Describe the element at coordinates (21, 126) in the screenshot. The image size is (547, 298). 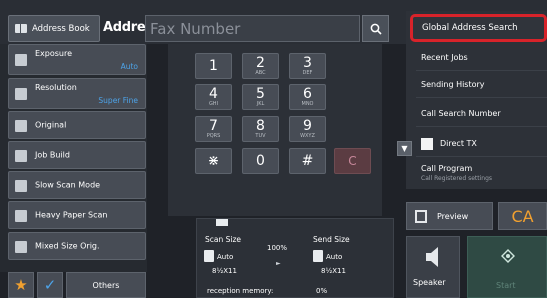
I see `original-icon` at that location.